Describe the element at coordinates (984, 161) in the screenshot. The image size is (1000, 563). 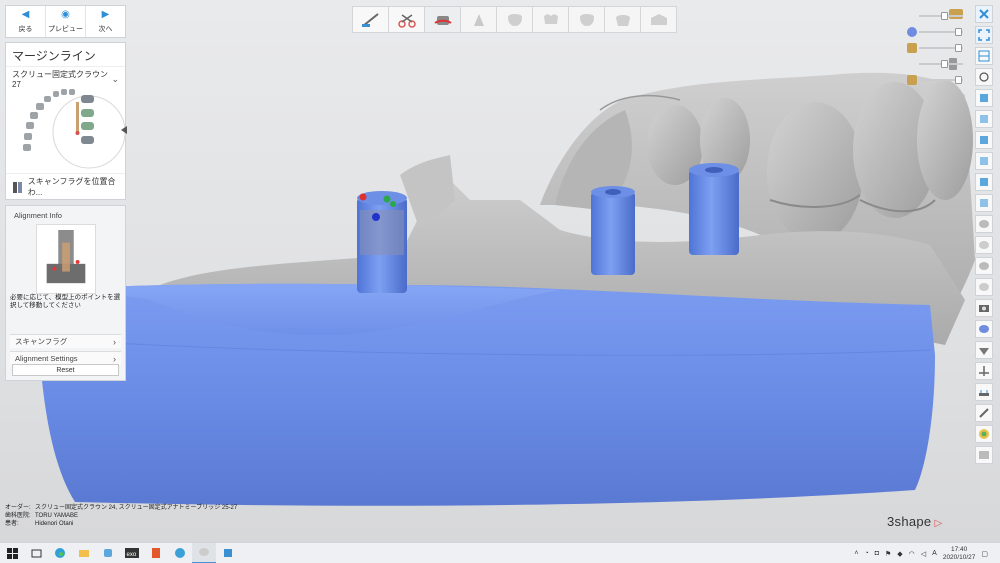
I see `view-preset-4-button` at that location.